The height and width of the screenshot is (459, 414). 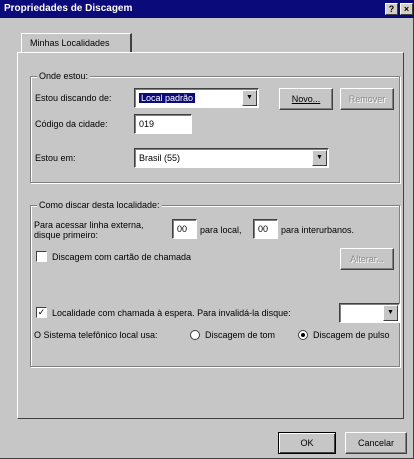 I want to click on close-button: ×, so click(x=406, y=9).